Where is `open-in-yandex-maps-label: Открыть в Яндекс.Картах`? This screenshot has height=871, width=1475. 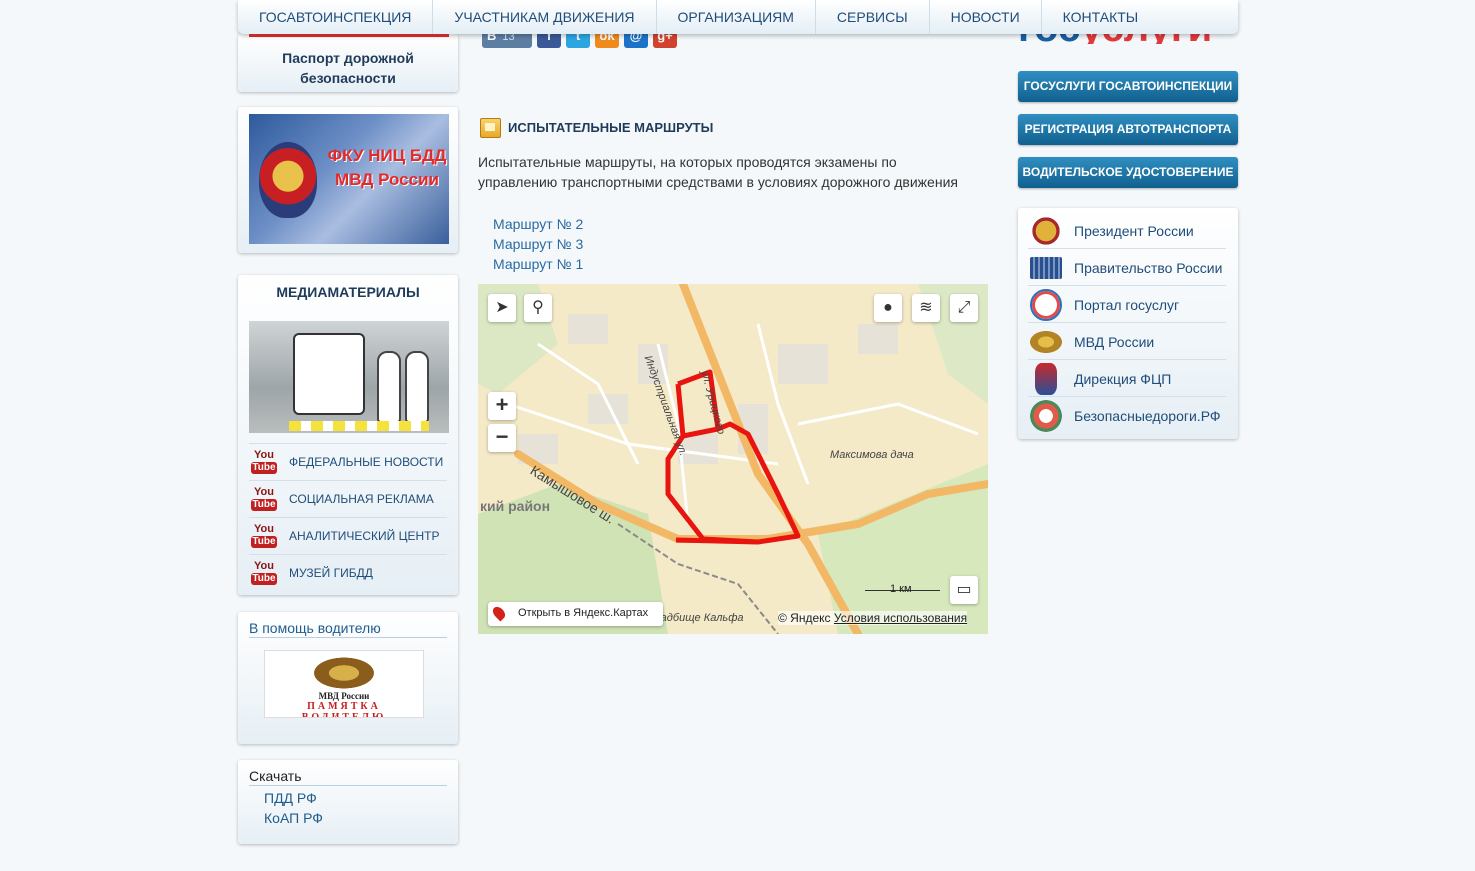
open-in-yandex-maps-label: Открыть в Яндекс.Картах is located at coordinates (583, 613).